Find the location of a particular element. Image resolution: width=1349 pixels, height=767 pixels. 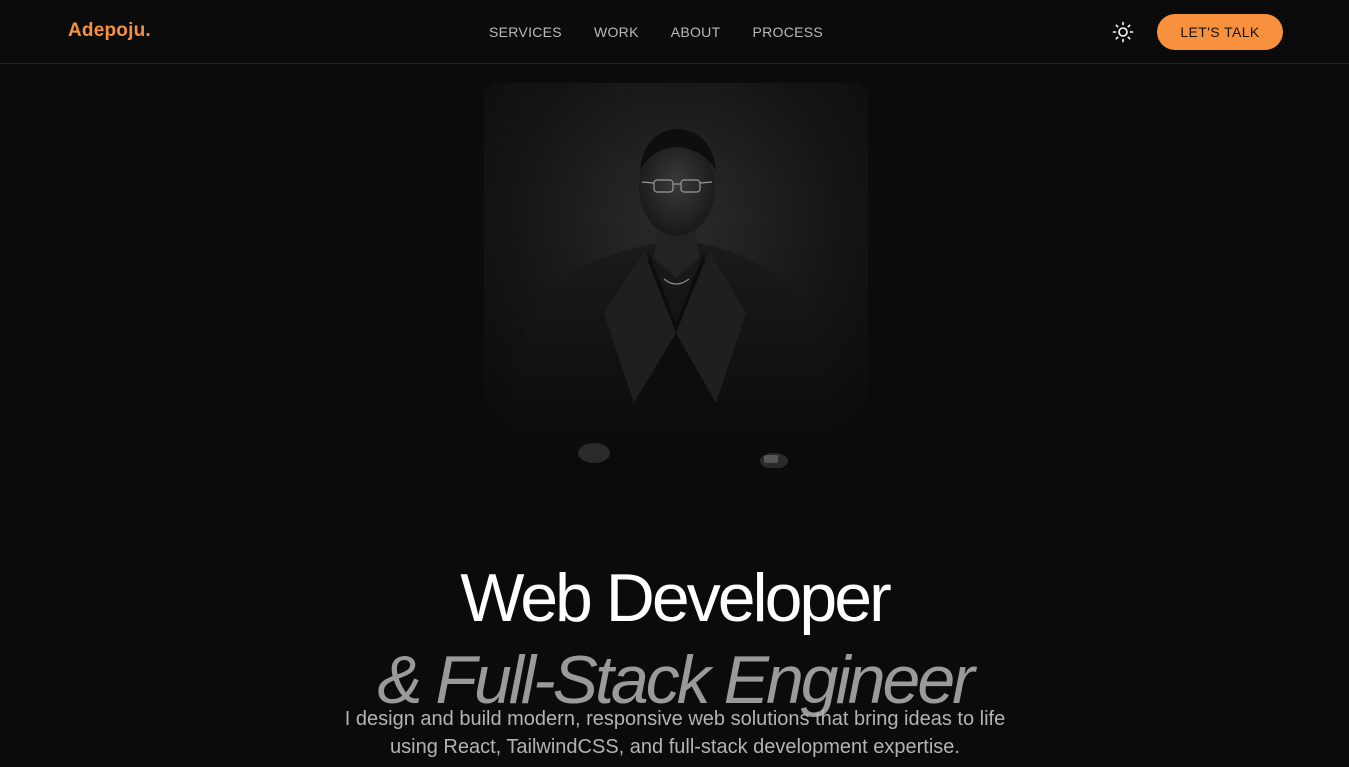

theme-toggle-button is located at coordinates (1123, 32).